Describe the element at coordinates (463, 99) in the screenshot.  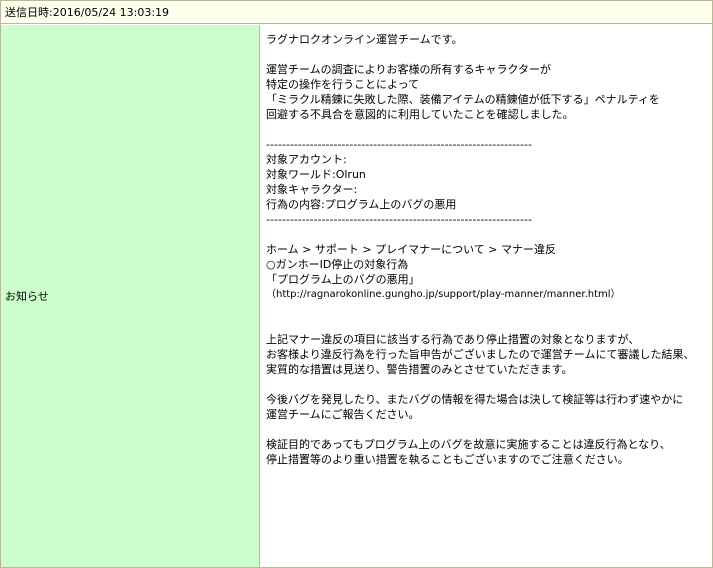
I see `message-line: 「ミラクル精錬に失敗した際、装備アイテムの精錬値が低下する」ペナルティを` at that location.